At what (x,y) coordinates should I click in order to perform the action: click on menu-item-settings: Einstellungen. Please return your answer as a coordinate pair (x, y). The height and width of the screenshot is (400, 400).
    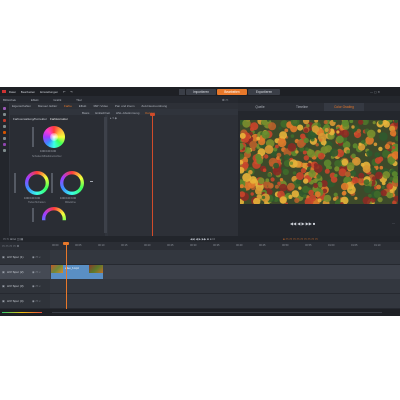
    Looking at the image, I should click on (49, 92).